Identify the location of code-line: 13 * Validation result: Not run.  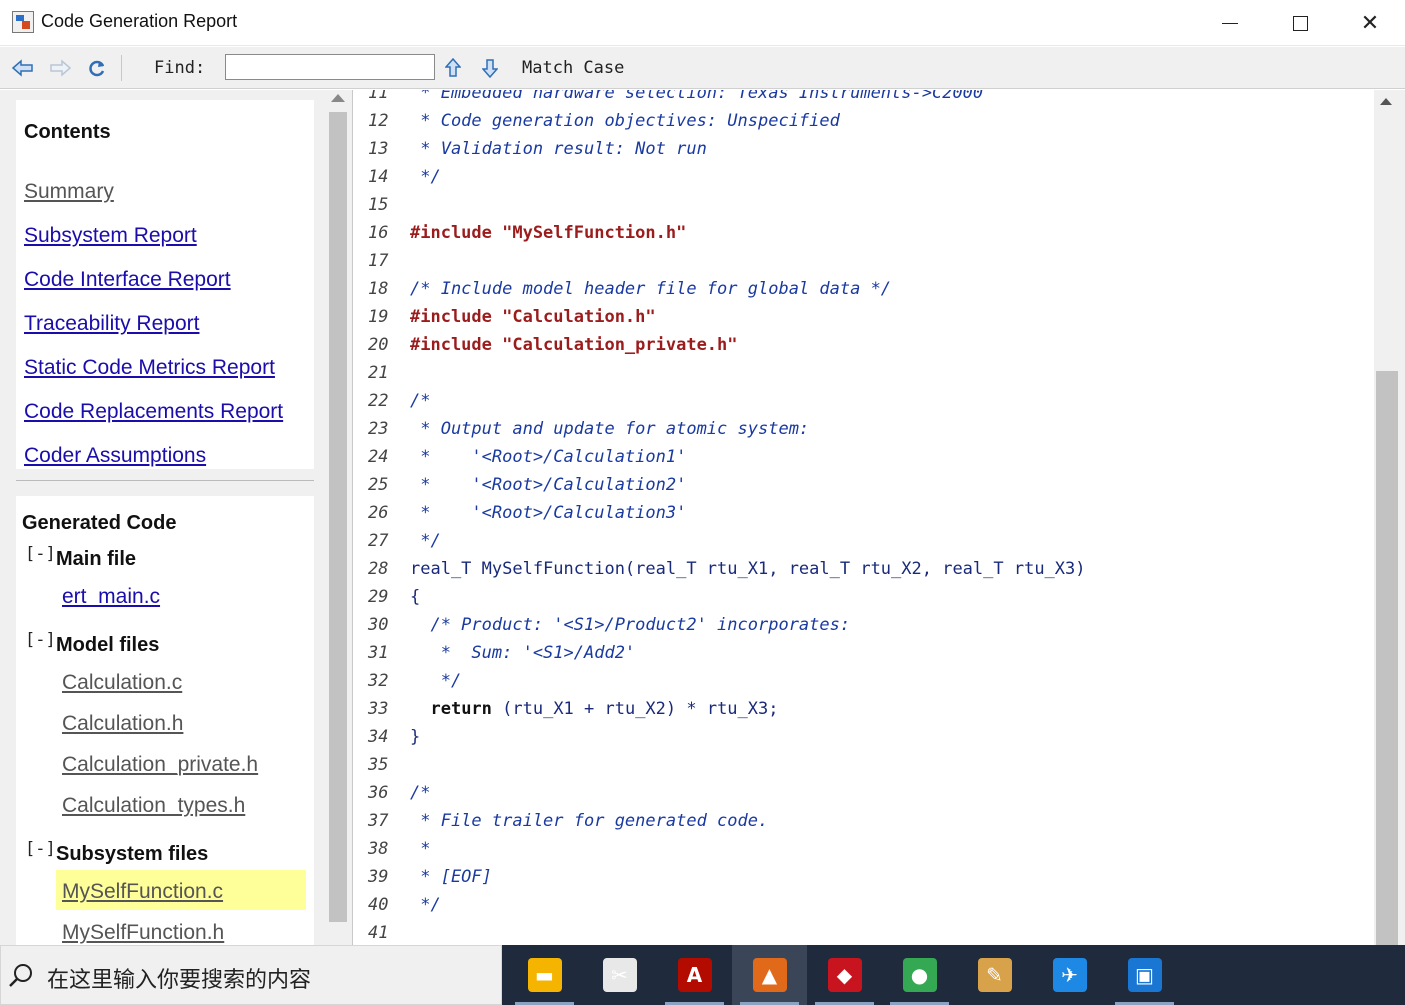
(863, 149).